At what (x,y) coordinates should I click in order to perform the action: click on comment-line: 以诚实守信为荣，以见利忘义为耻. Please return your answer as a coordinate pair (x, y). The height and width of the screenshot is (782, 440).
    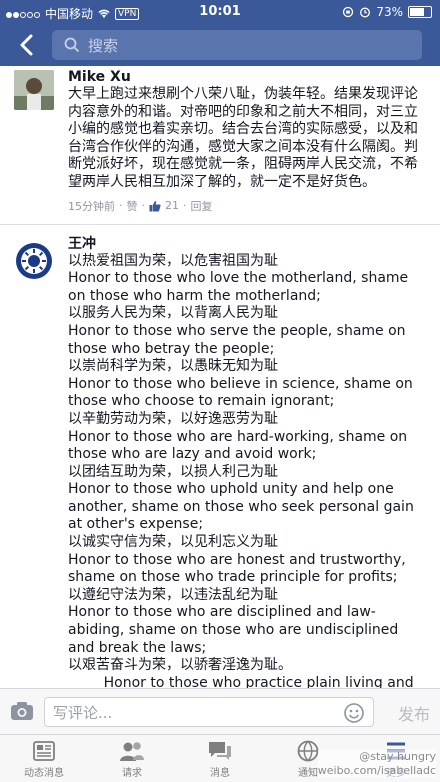
    Looking at the image, I should click on (173, 542).